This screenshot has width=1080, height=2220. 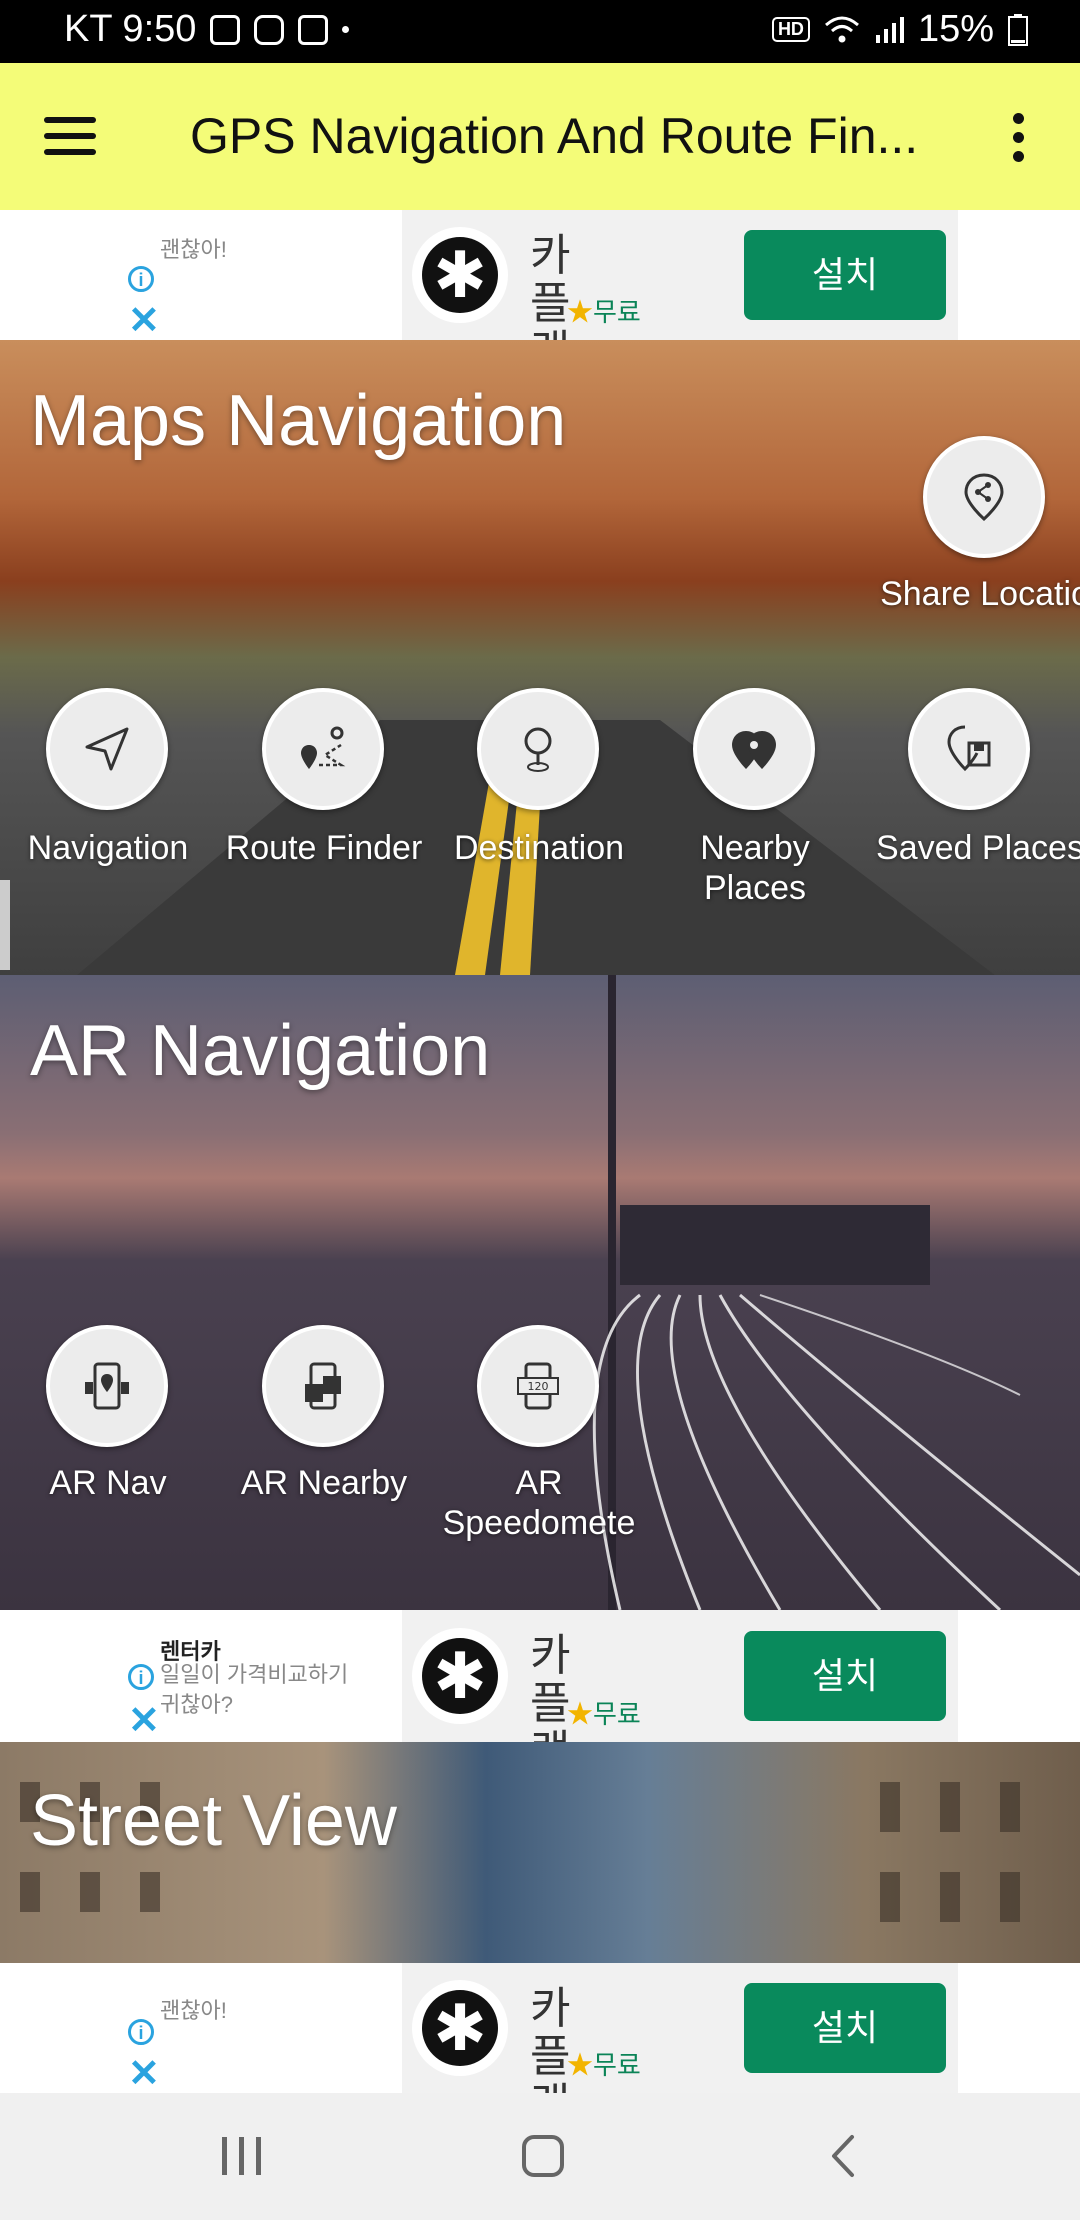 What do you see at coordinates (955, 29) in the screenshot?
I see `battery-percent: 15%` at bounding box center [955, 29].